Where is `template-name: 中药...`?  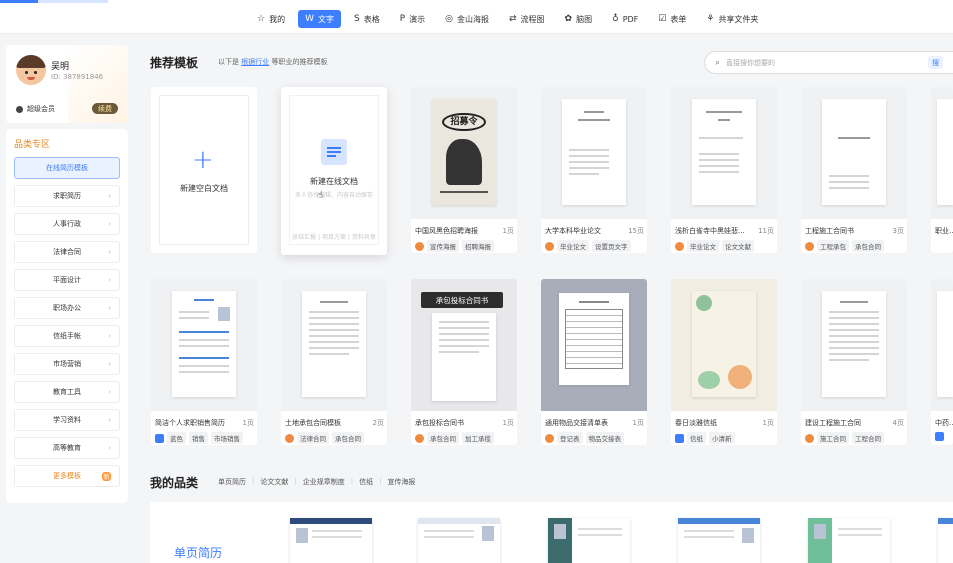
template-name: 中药... is located at coordinates (944, 423).